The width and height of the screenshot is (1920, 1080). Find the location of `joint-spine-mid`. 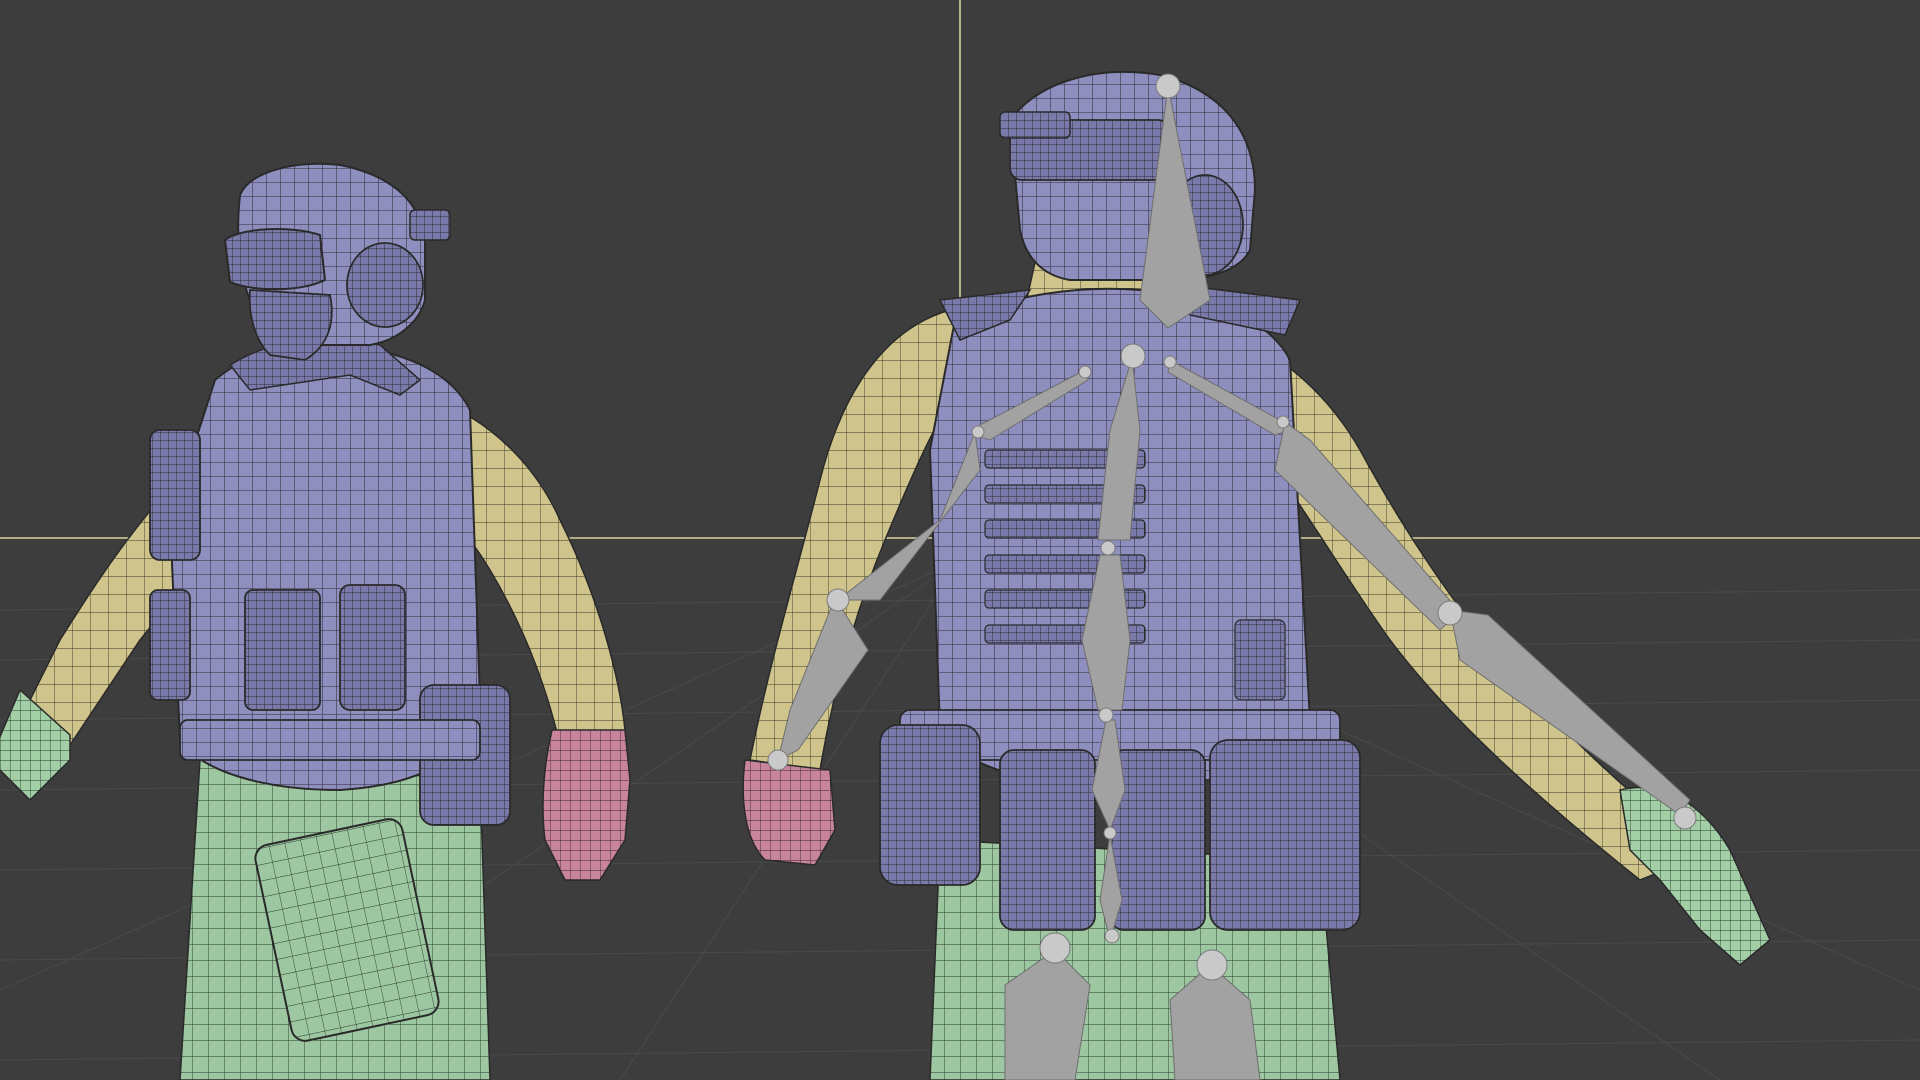

joint-spine-mid is located at coordinates (1108, 548).